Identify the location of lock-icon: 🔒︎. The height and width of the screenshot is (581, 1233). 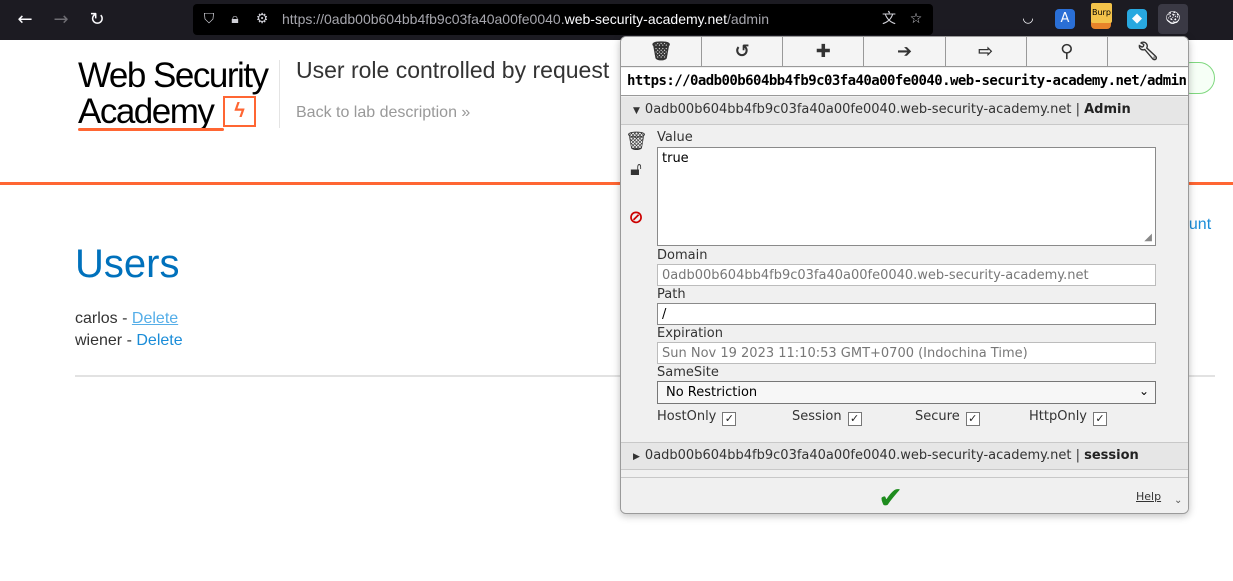
(235, 19).